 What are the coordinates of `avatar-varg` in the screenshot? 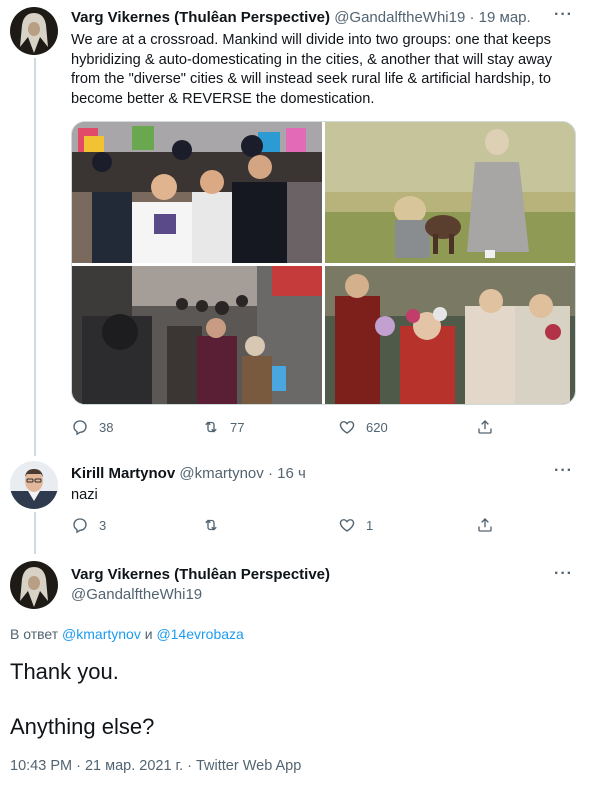 It's located at (34, 31).